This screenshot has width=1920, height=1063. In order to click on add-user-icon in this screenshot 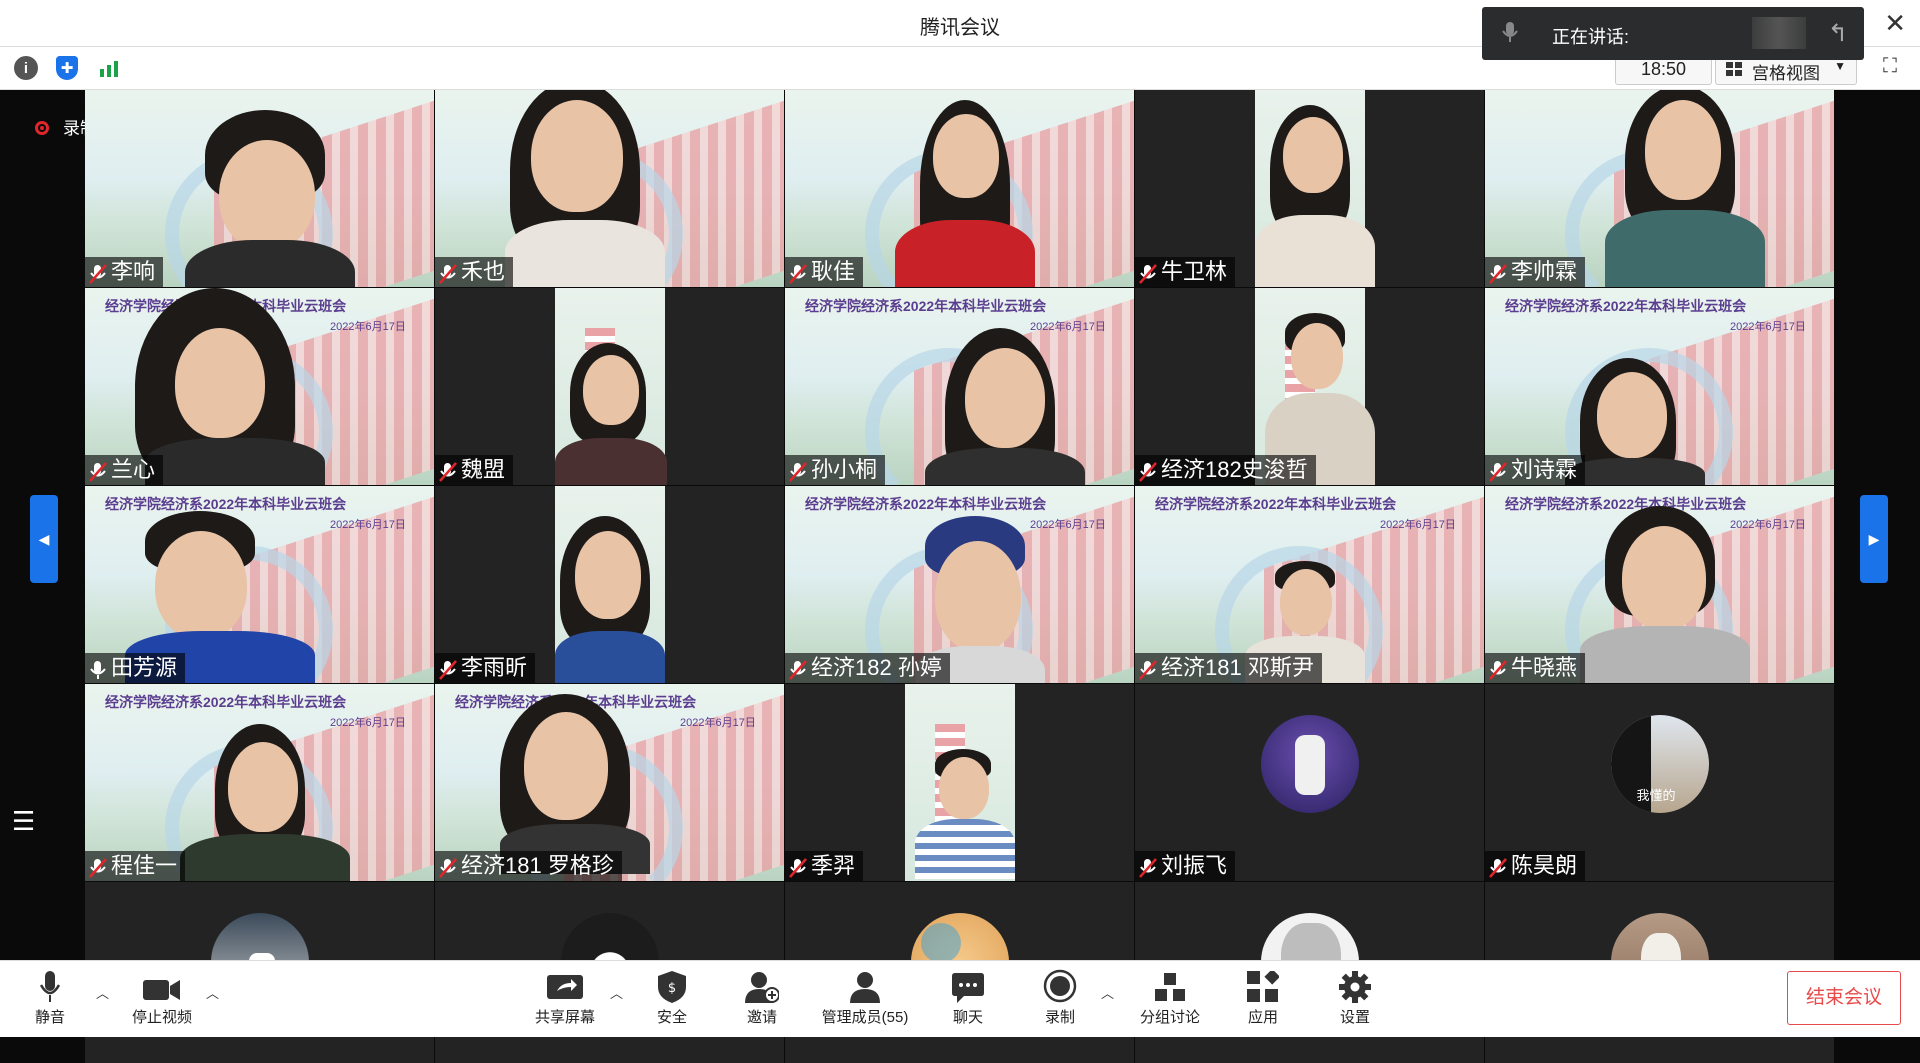, I will do `click(762, 986)`.